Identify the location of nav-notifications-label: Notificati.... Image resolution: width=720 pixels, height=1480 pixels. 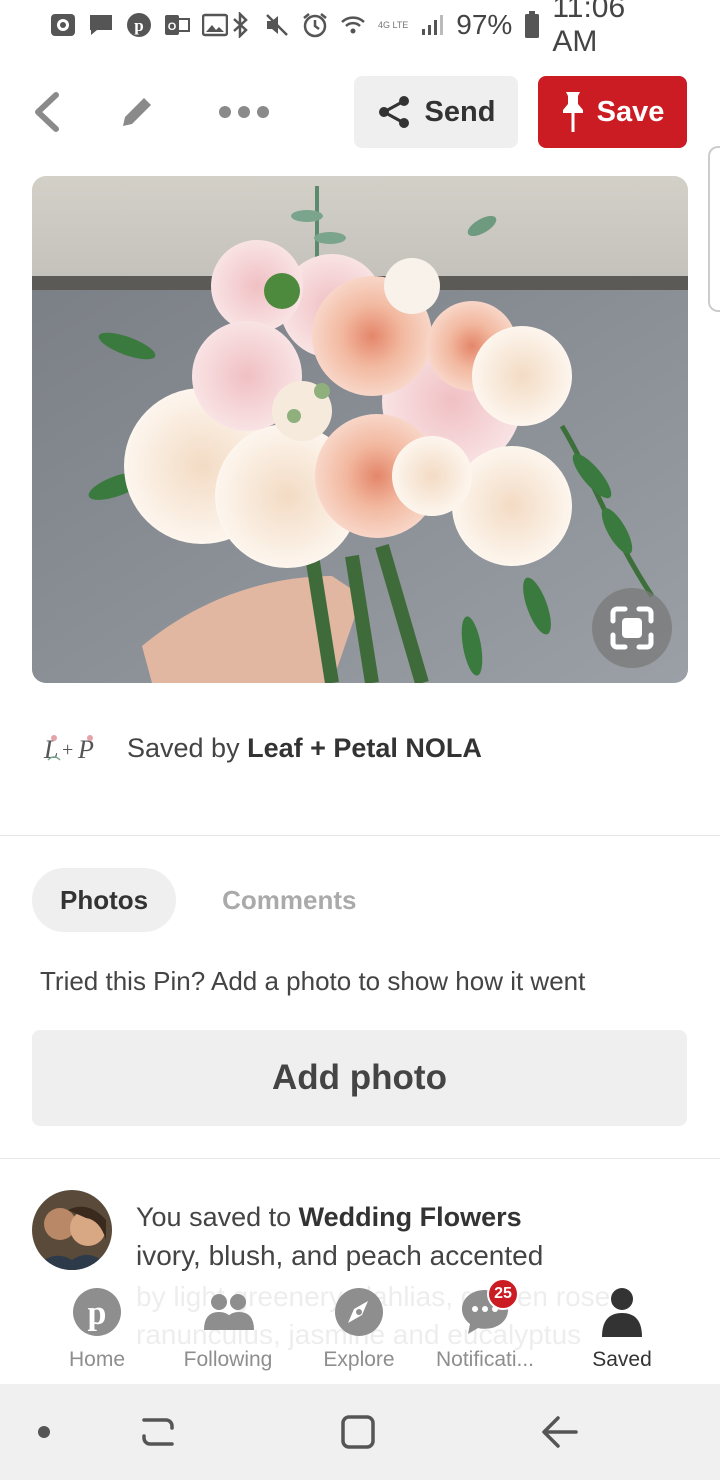
(485, 1359).